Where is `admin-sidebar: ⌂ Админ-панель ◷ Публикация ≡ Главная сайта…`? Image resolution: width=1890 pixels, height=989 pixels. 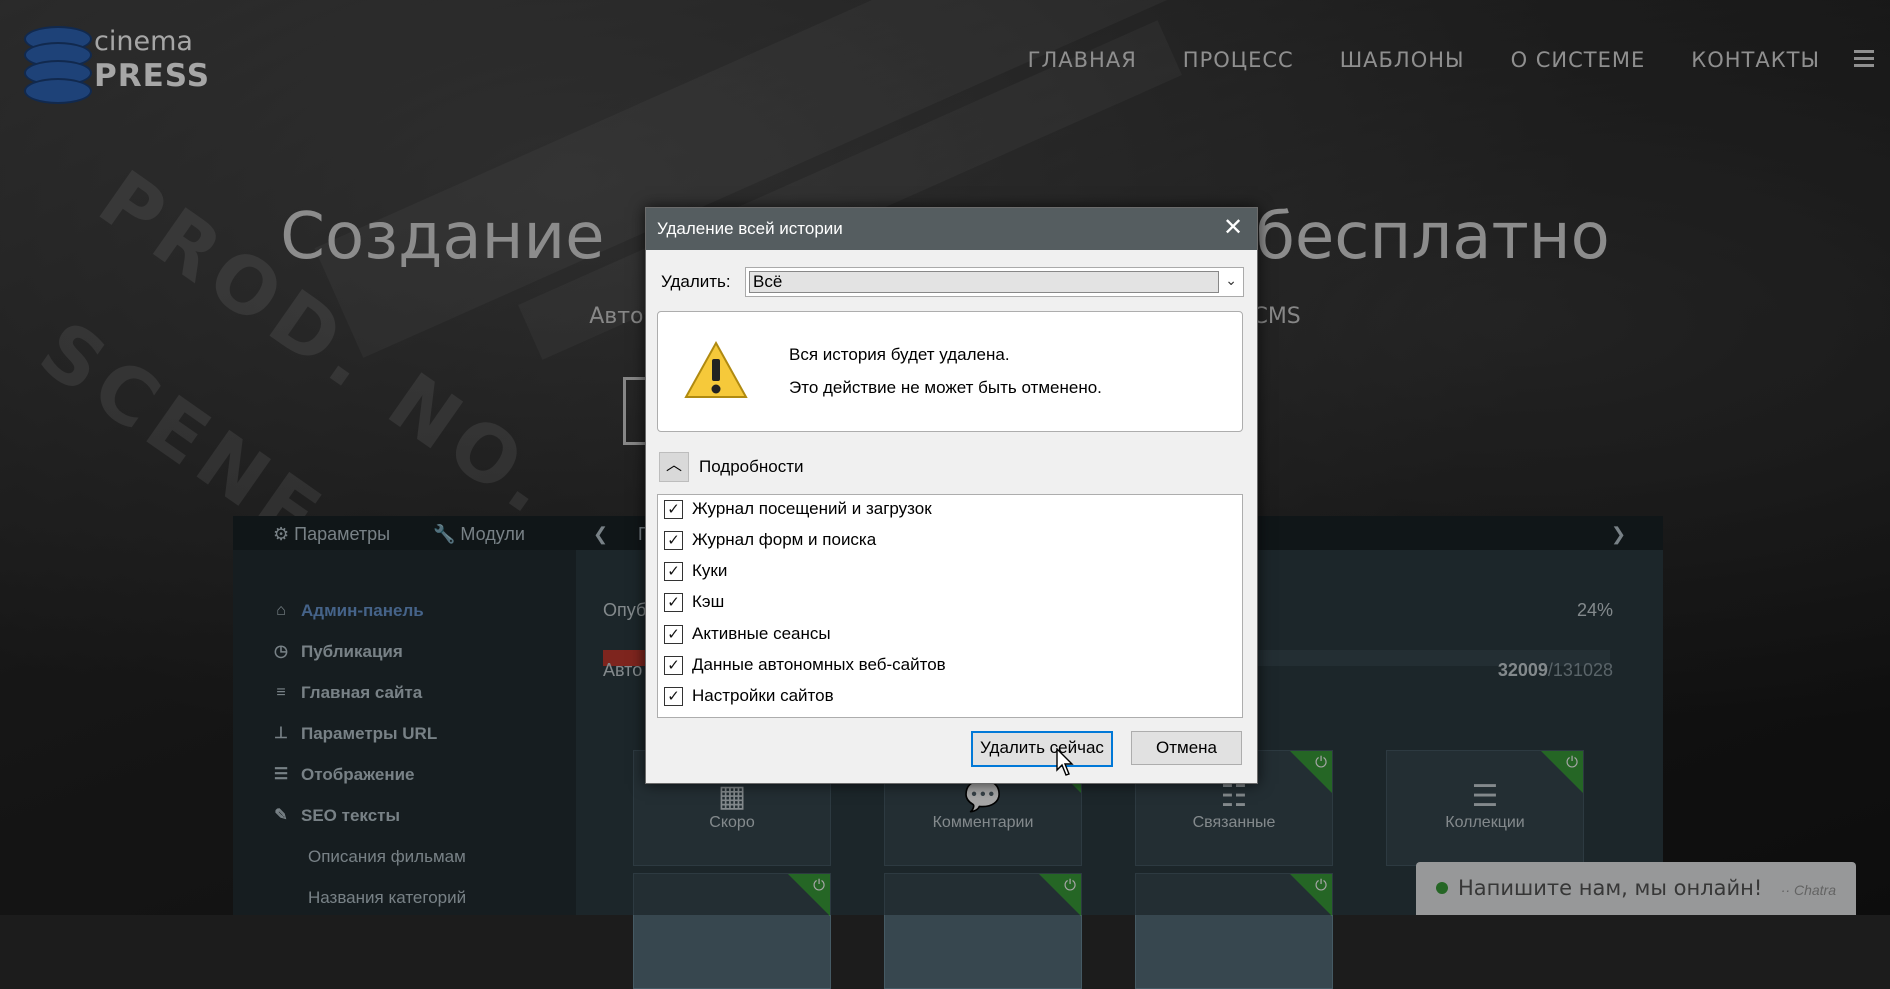
admin-sidebar: ⌂ Админ-панель ◷ Публикация ≡ Главная сайта… is located at coordinates (404, 732).